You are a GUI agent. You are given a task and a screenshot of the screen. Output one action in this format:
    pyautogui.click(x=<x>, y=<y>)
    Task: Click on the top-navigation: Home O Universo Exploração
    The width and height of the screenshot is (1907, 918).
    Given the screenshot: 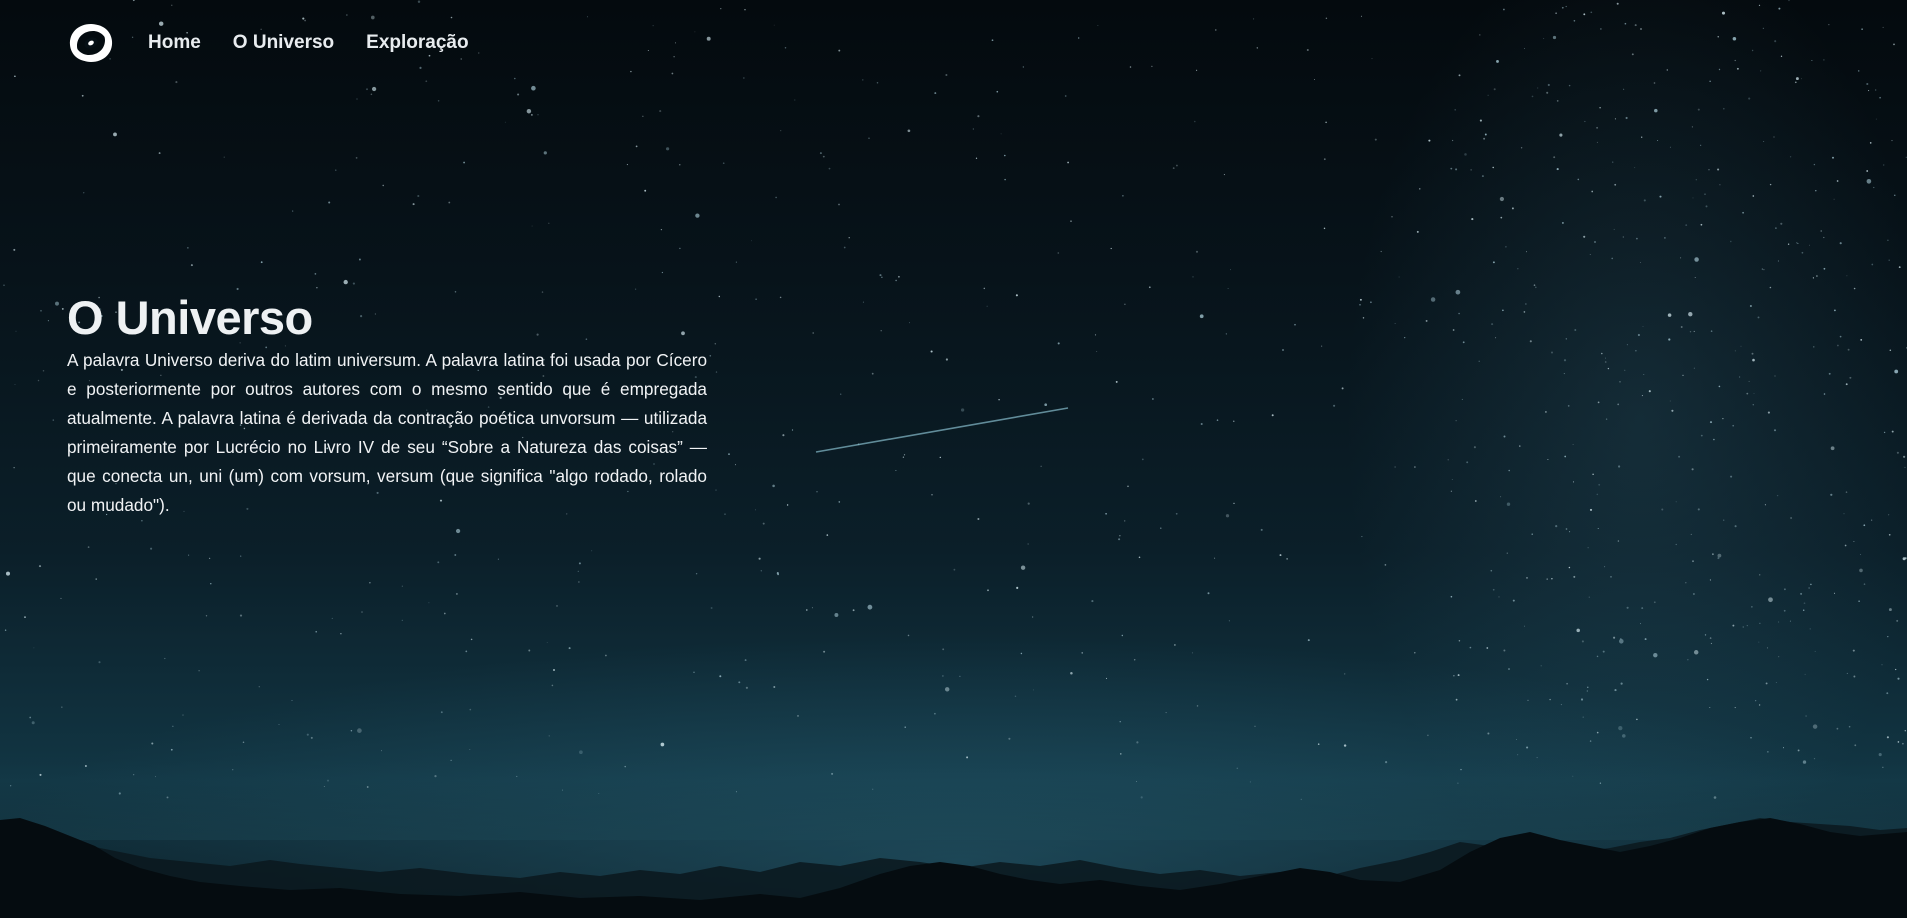 What is the action you would take?
    pyautogui.click(x=283, y=43)
    